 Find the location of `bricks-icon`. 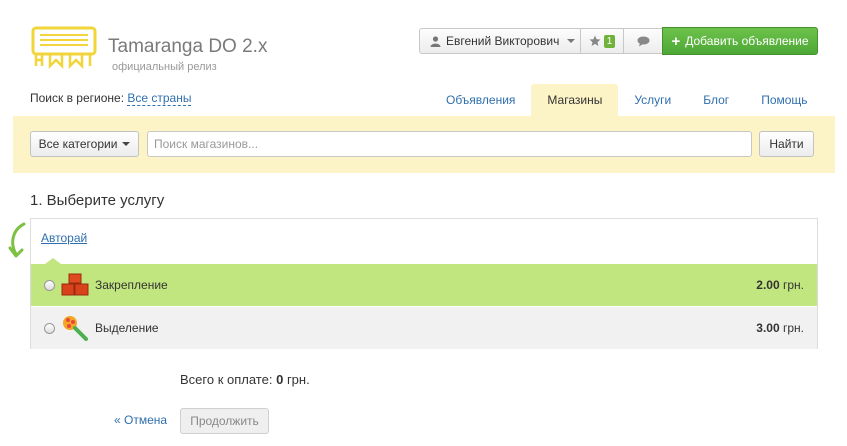

bricks-icon is located at coordinates (75, 285).